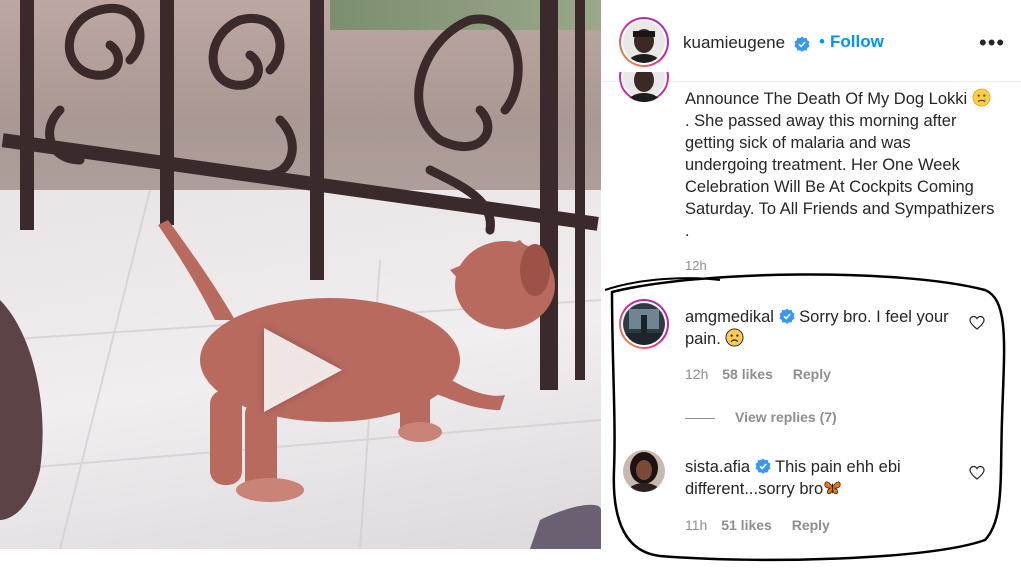 The width and height of the screenshot is (1021, 569). What do you see at coordinates (746, 525) in the screenshot?
I see `comment-likes: 51 likes` at bounding box center [746, 525].